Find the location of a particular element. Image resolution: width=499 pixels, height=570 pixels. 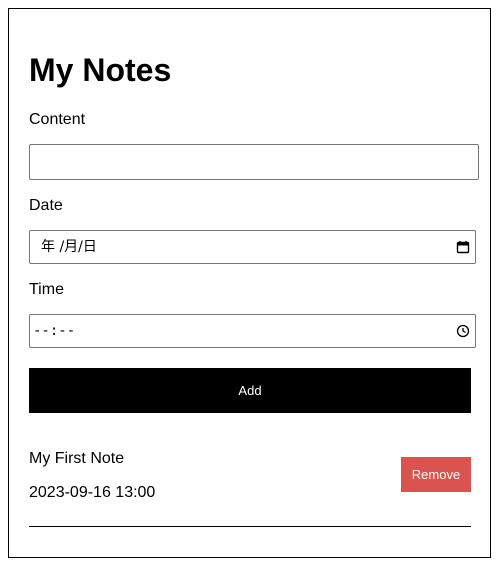

content-label: Content is located at coordinates (57, 119).